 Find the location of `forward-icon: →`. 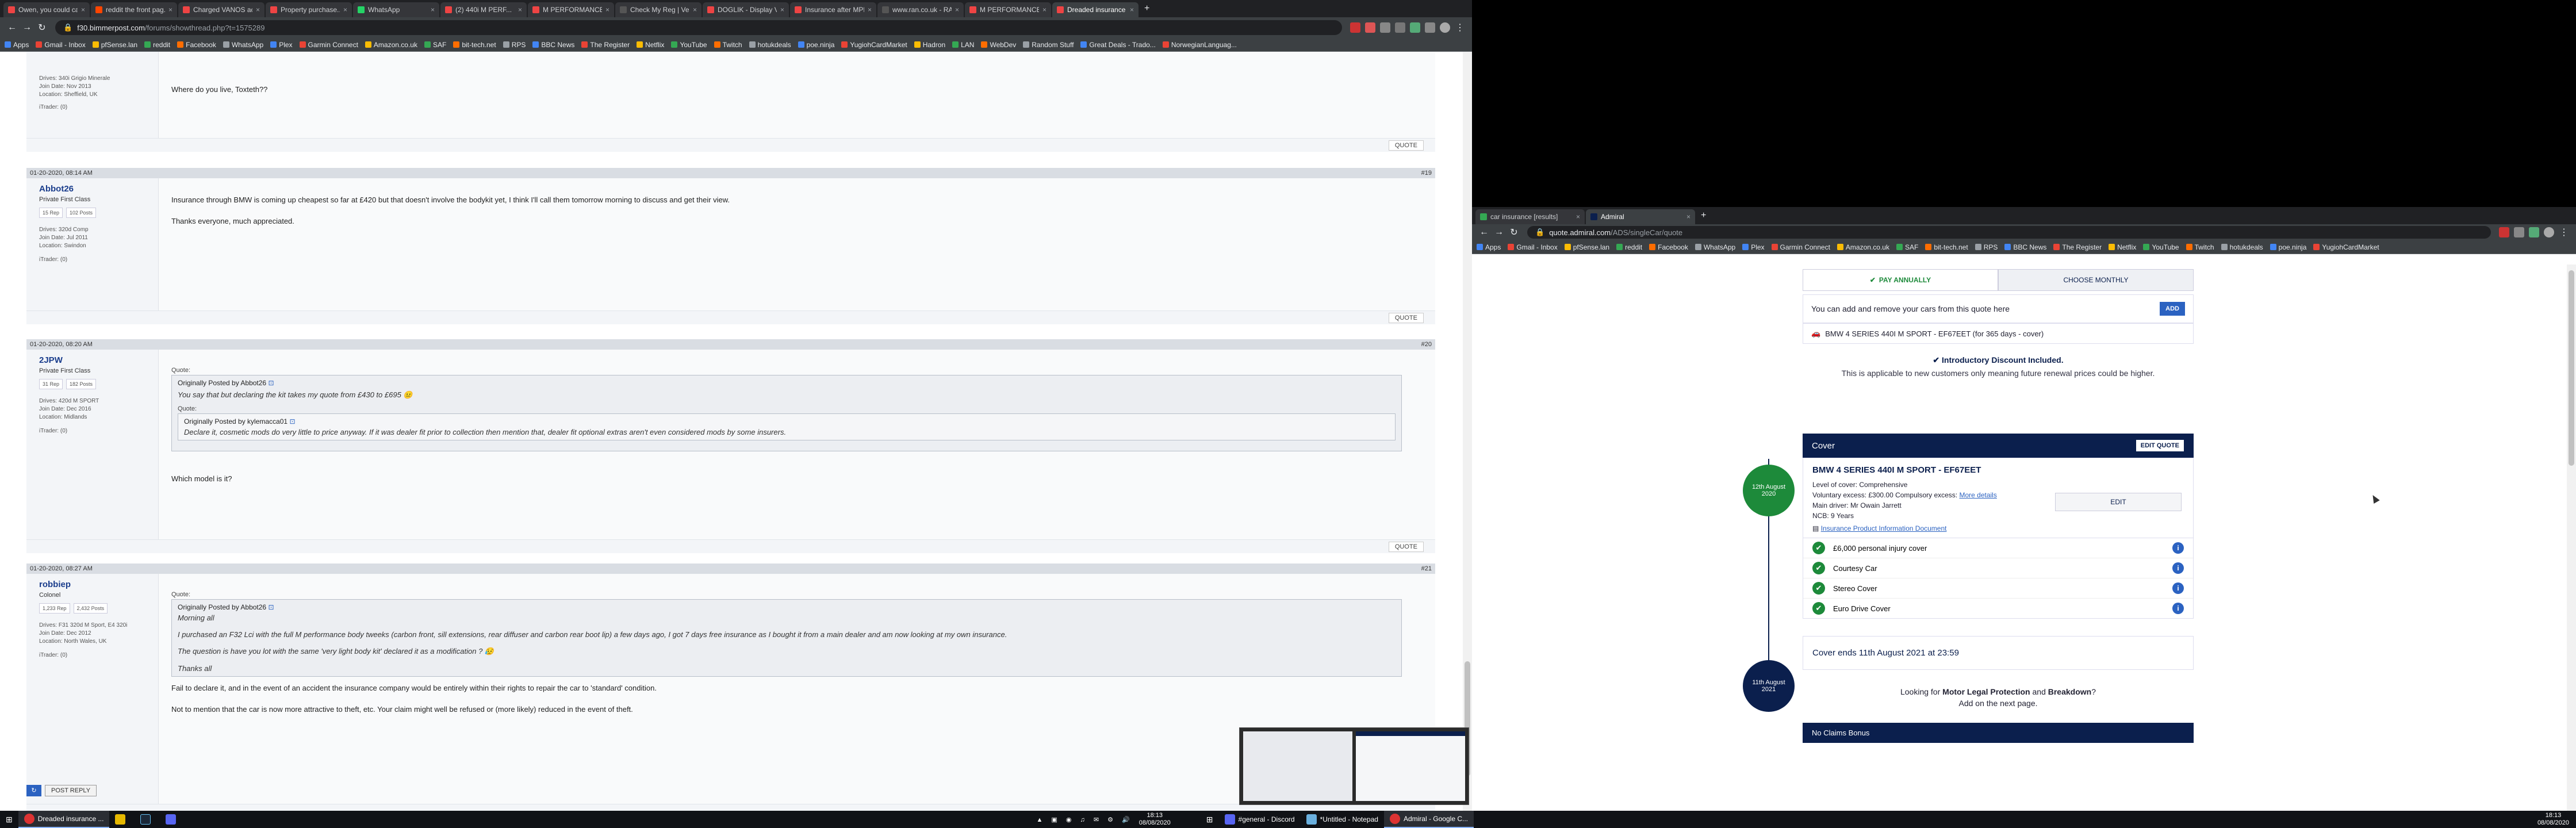

forward-icon: → is located at coordinates (27, 27).